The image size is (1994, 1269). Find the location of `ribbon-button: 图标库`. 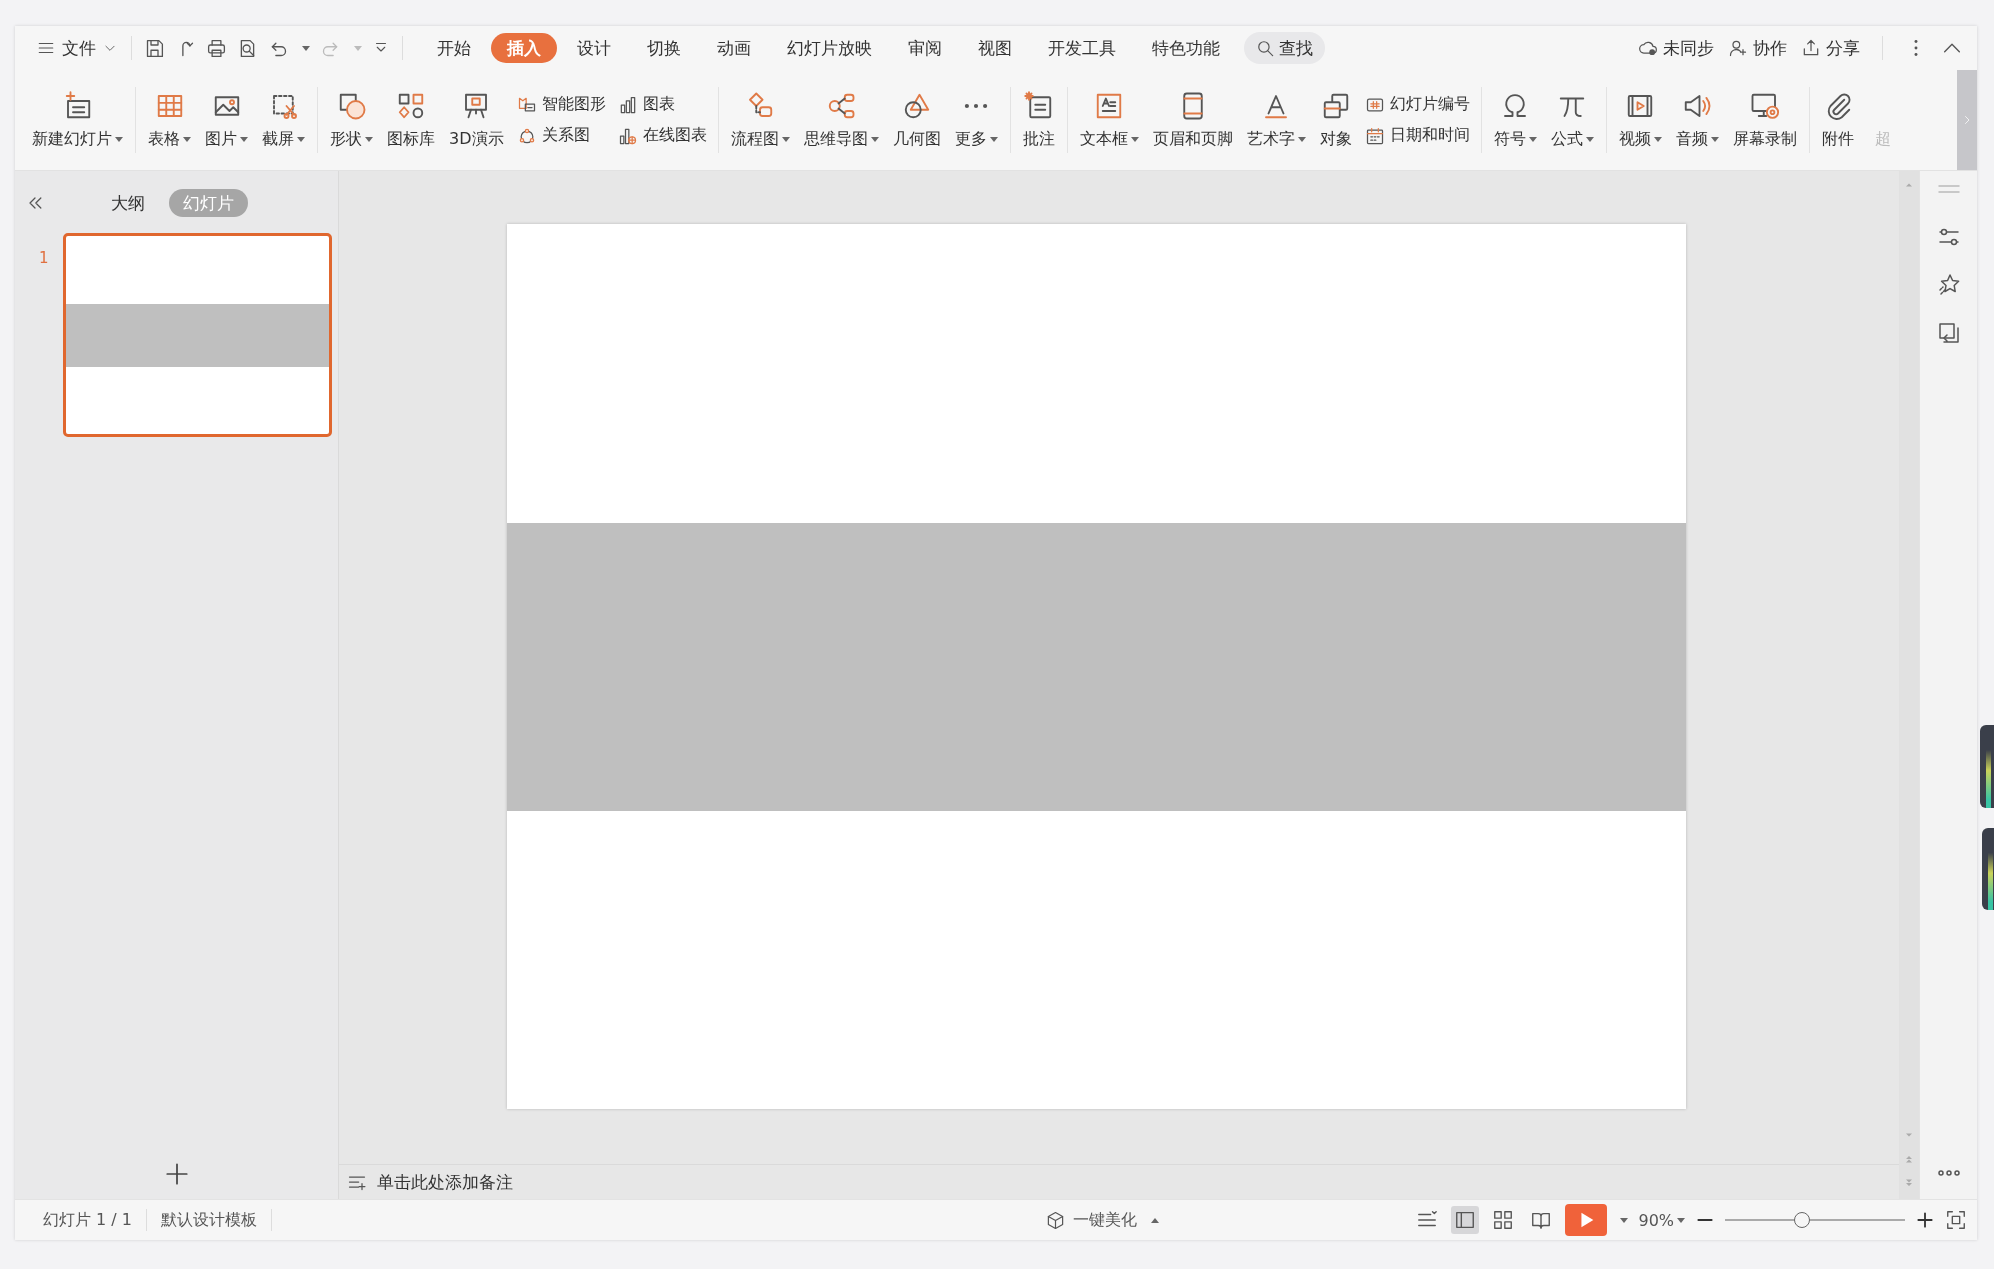

ribbon-button: 图标库 is located at coordinates (411, 120).